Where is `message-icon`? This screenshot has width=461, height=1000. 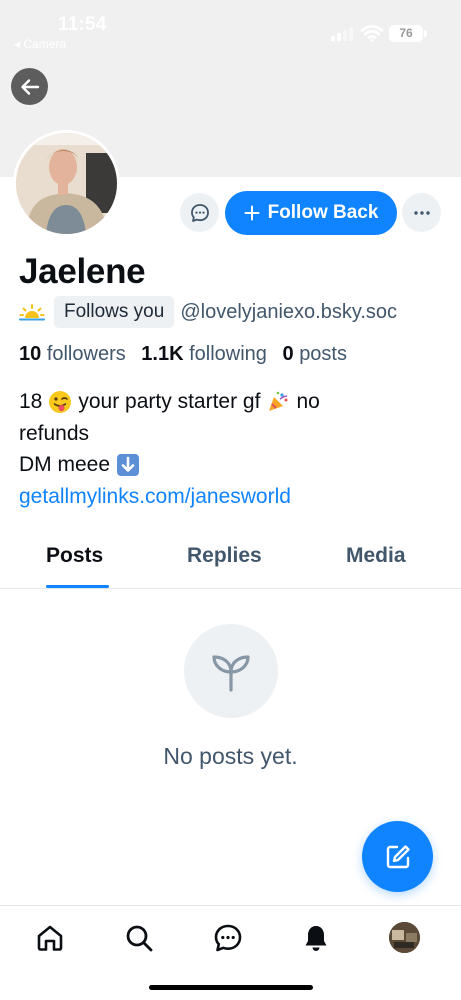 message-icon is located at coordinates (199, 212).